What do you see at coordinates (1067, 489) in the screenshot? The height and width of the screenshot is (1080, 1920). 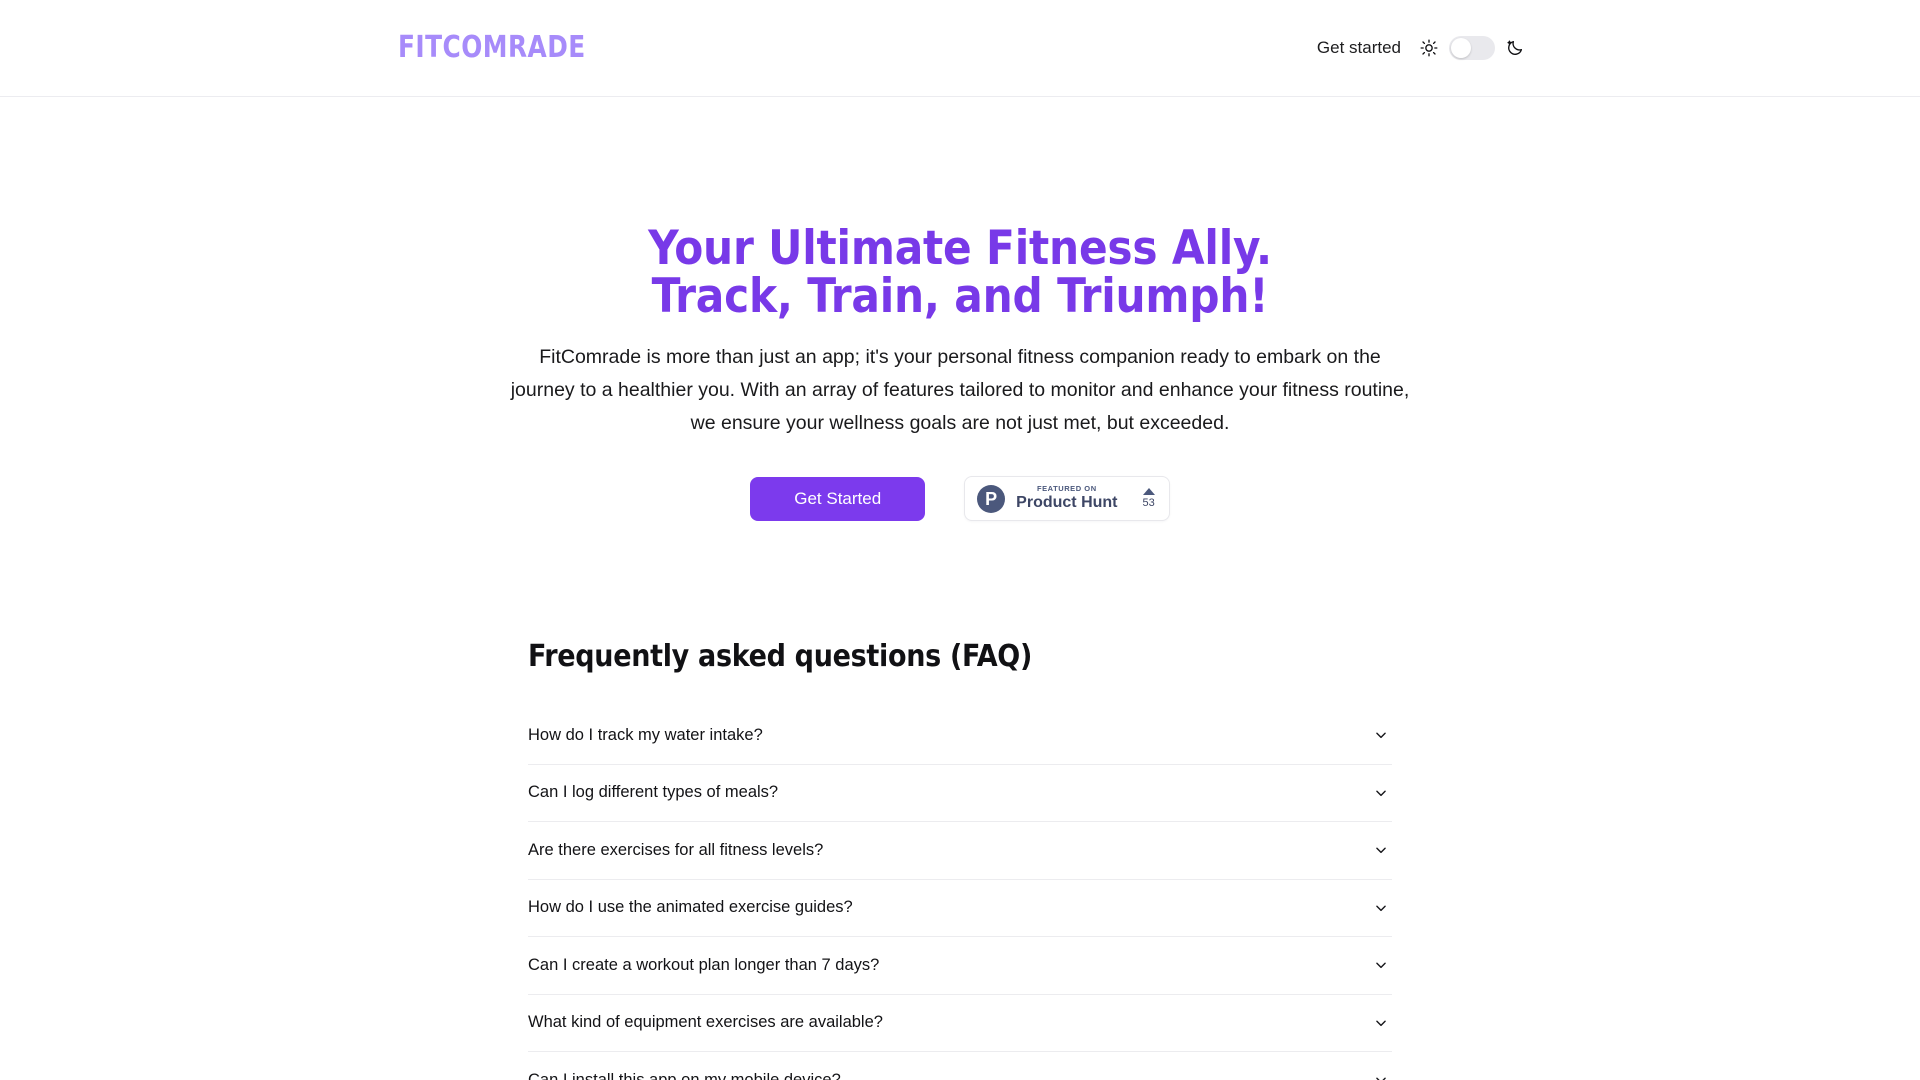 I see `product-hunt-featured-label: FEATURED ON` at bounding box center [1067, 489].